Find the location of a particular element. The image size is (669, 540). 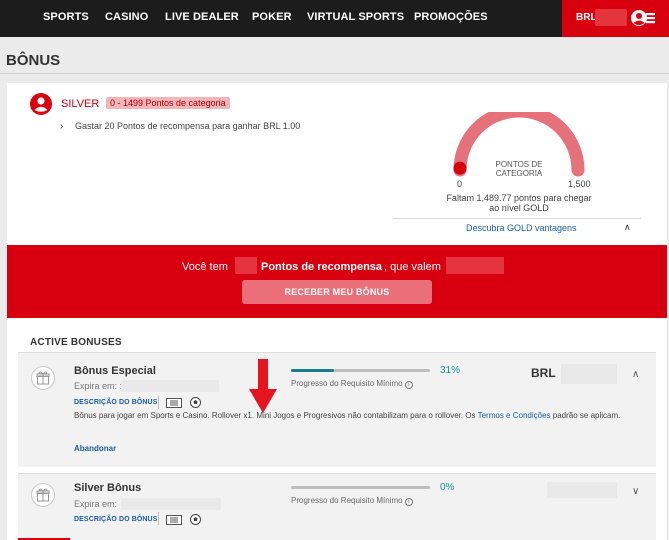

level-range-badge: 0 - 1499 Pontos de categoria is located at coordinates (168, 103).